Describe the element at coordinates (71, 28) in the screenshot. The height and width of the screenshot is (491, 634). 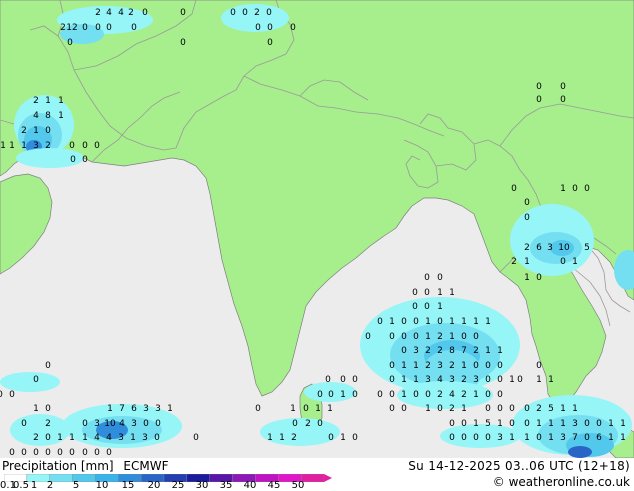
I see `precip-value: 12` at that location.